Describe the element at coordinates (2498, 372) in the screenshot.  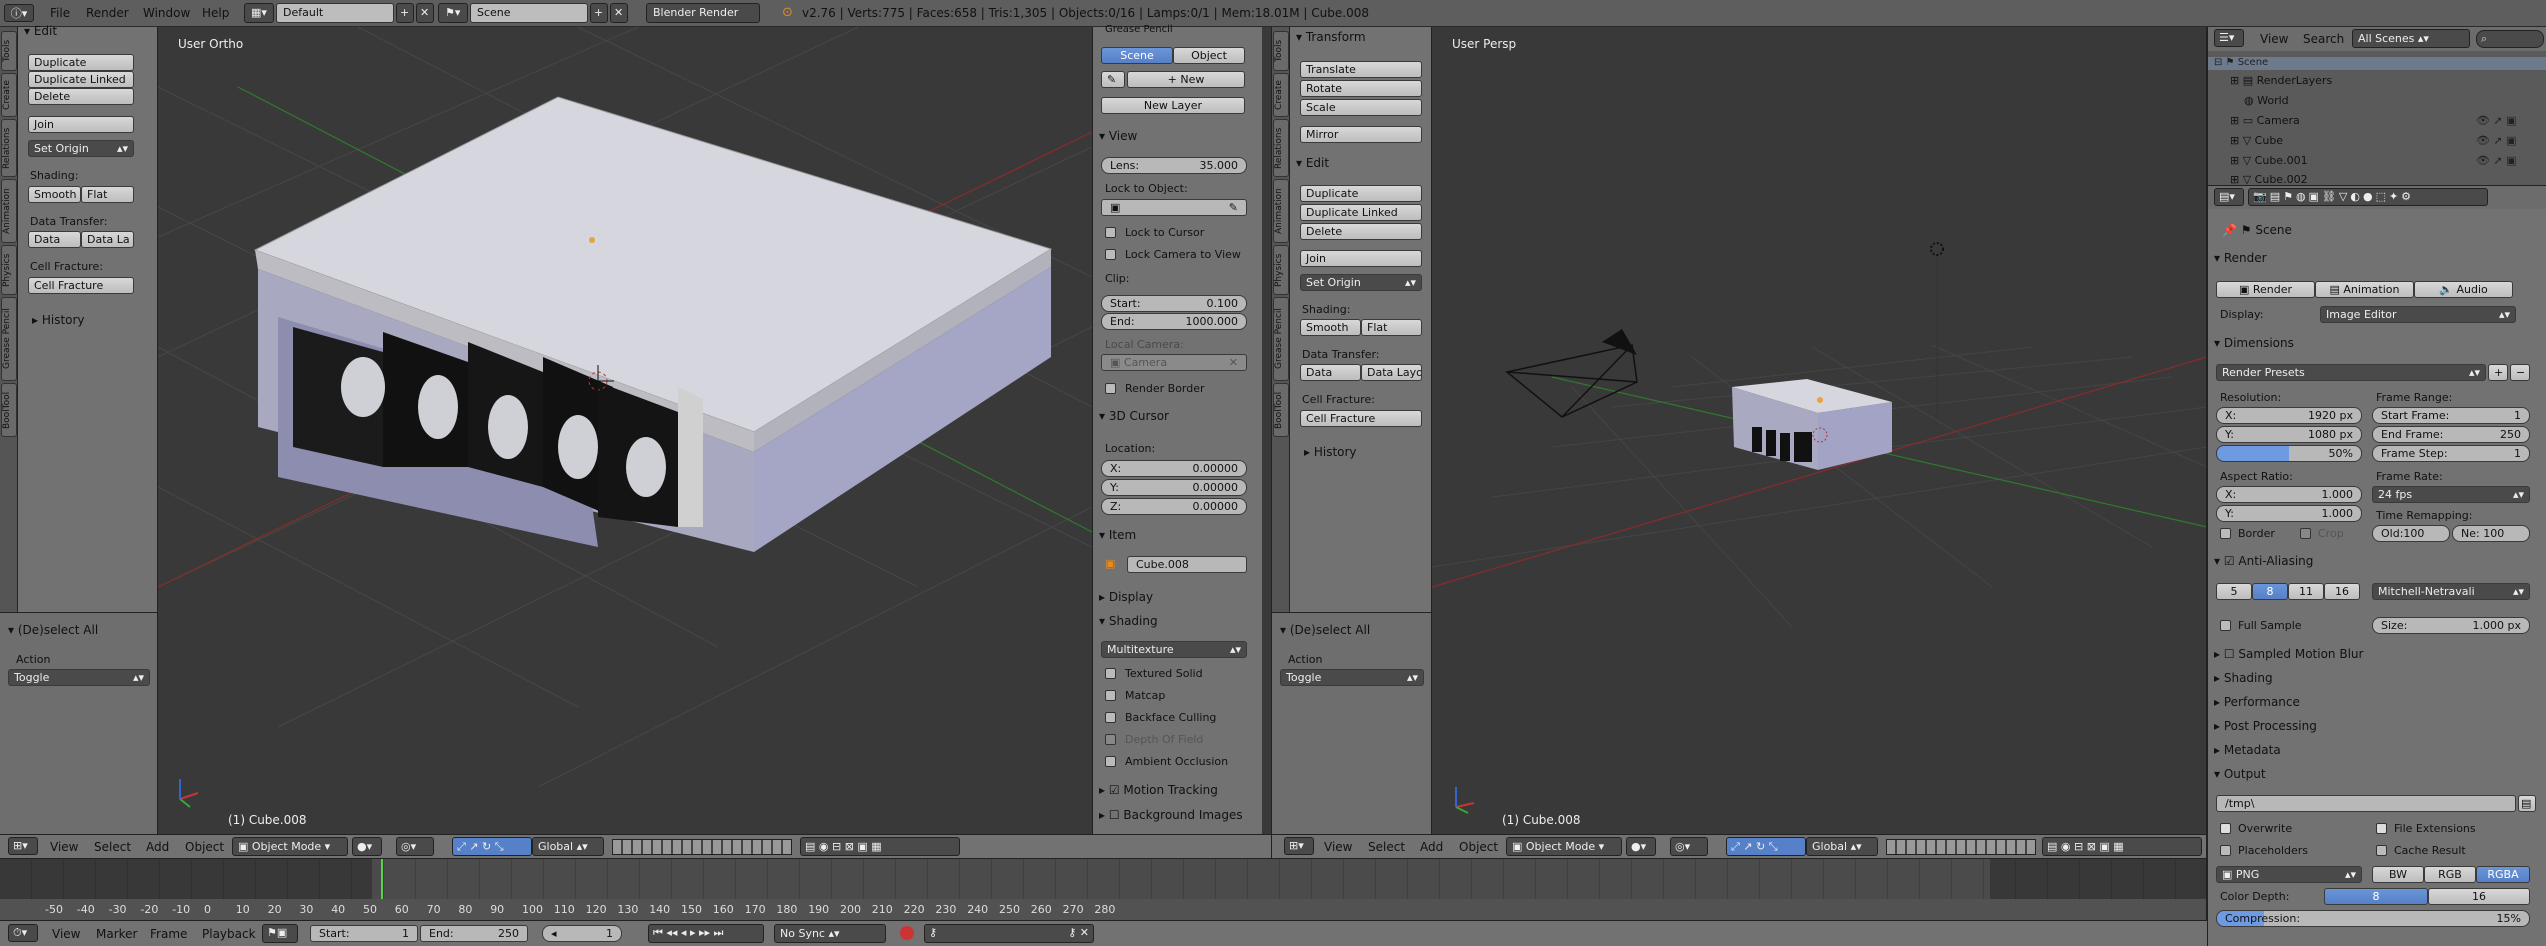
I see `add-preset-icon: +` at that location.